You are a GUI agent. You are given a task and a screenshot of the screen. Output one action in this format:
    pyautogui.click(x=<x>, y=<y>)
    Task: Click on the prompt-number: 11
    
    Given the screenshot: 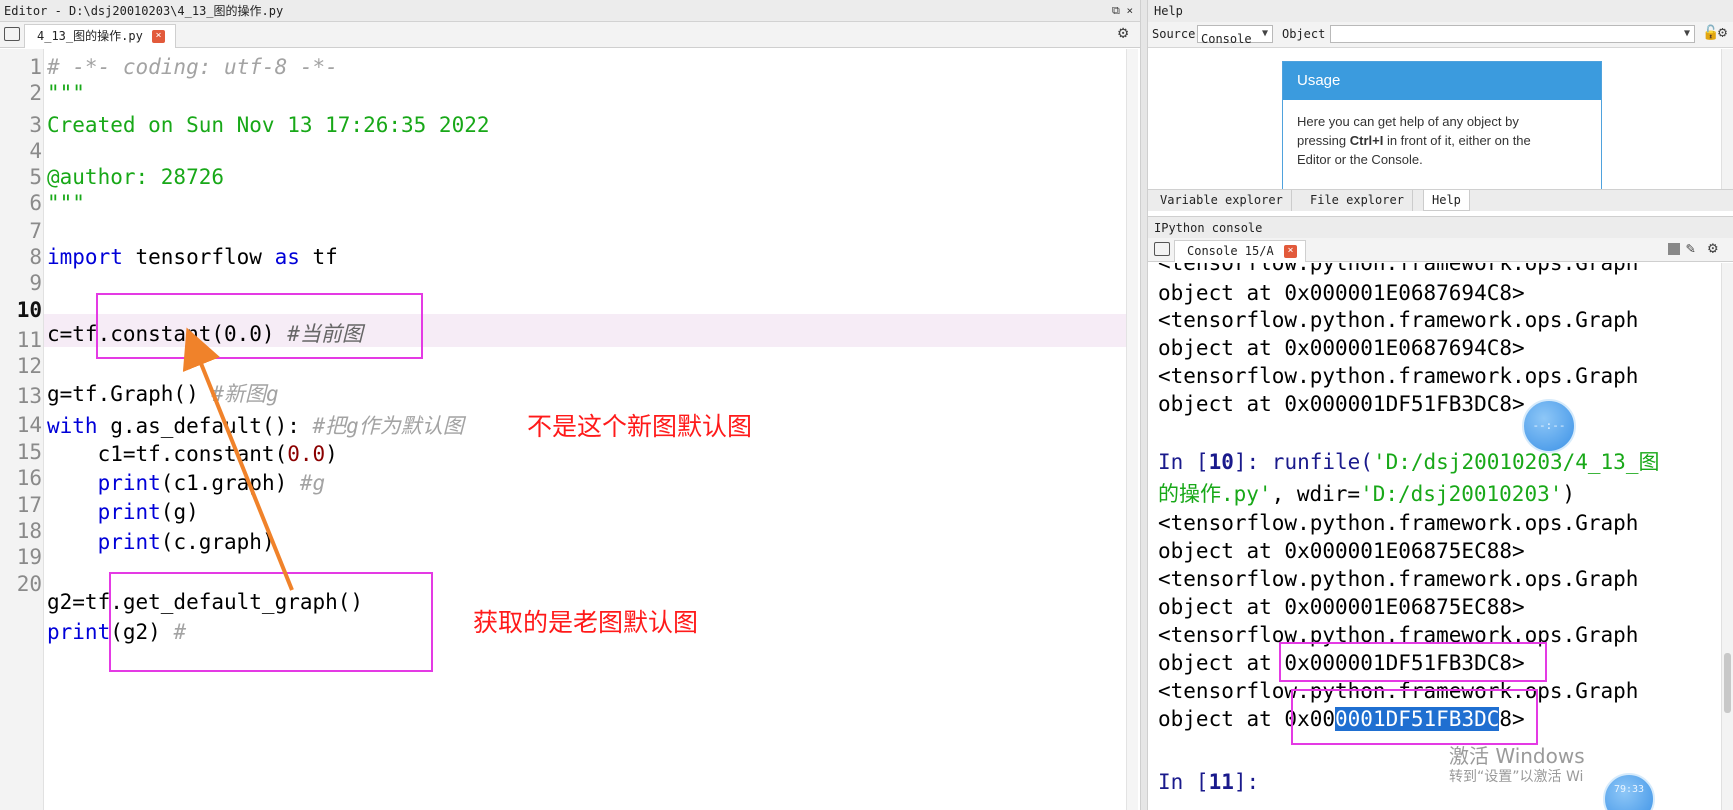 What is the action you would take?
    pyautogui.click(x=1221, y=782)
    